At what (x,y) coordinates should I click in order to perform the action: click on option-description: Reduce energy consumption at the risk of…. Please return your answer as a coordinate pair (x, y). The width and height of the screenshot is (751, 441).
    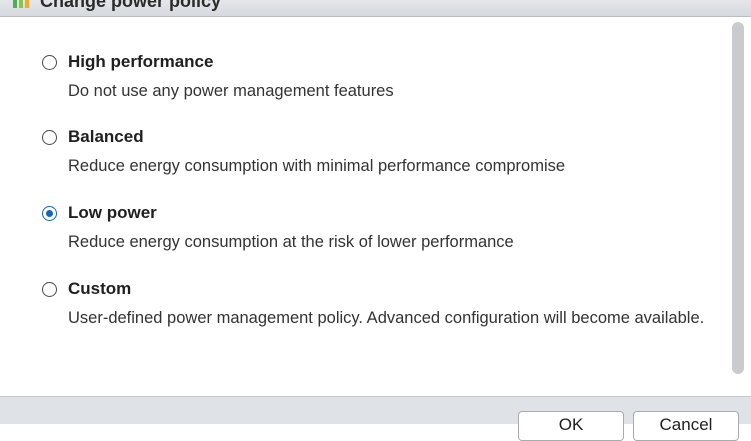
    Looking at the image, I should click on (291, 242).